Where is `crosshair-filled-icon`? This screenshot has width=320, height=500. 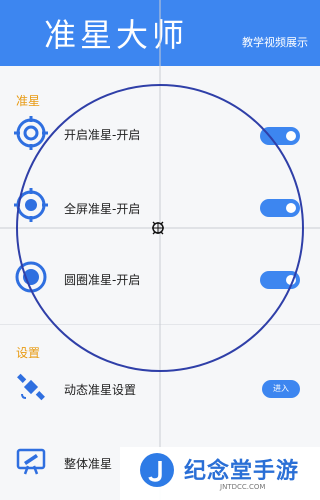 crosshair-filled-icon is located at coordinates (31, 205).